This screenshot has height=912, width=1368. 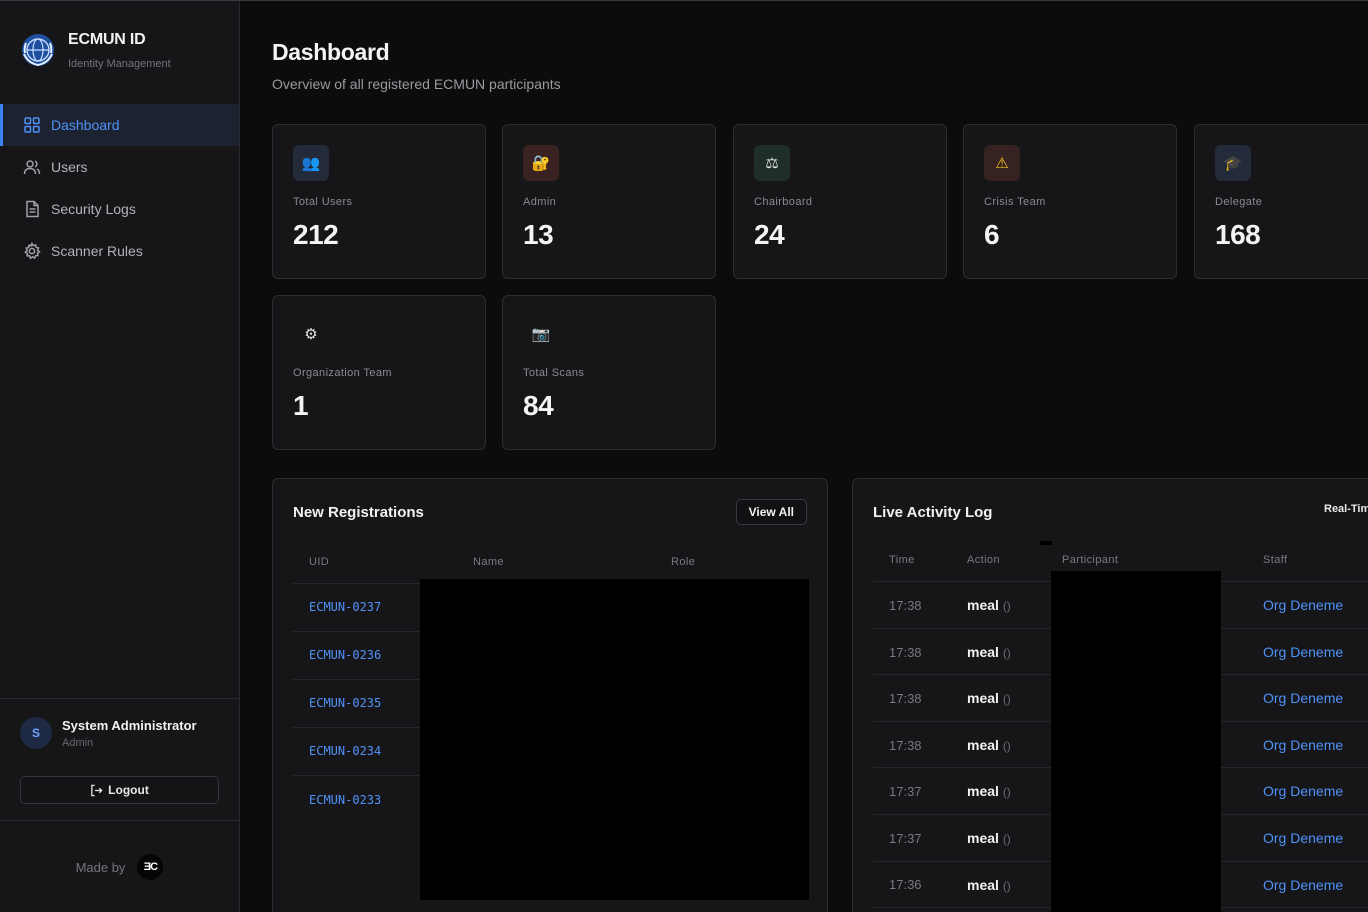 I want to click on logout-label: Logout, so click(x=128, y=790).